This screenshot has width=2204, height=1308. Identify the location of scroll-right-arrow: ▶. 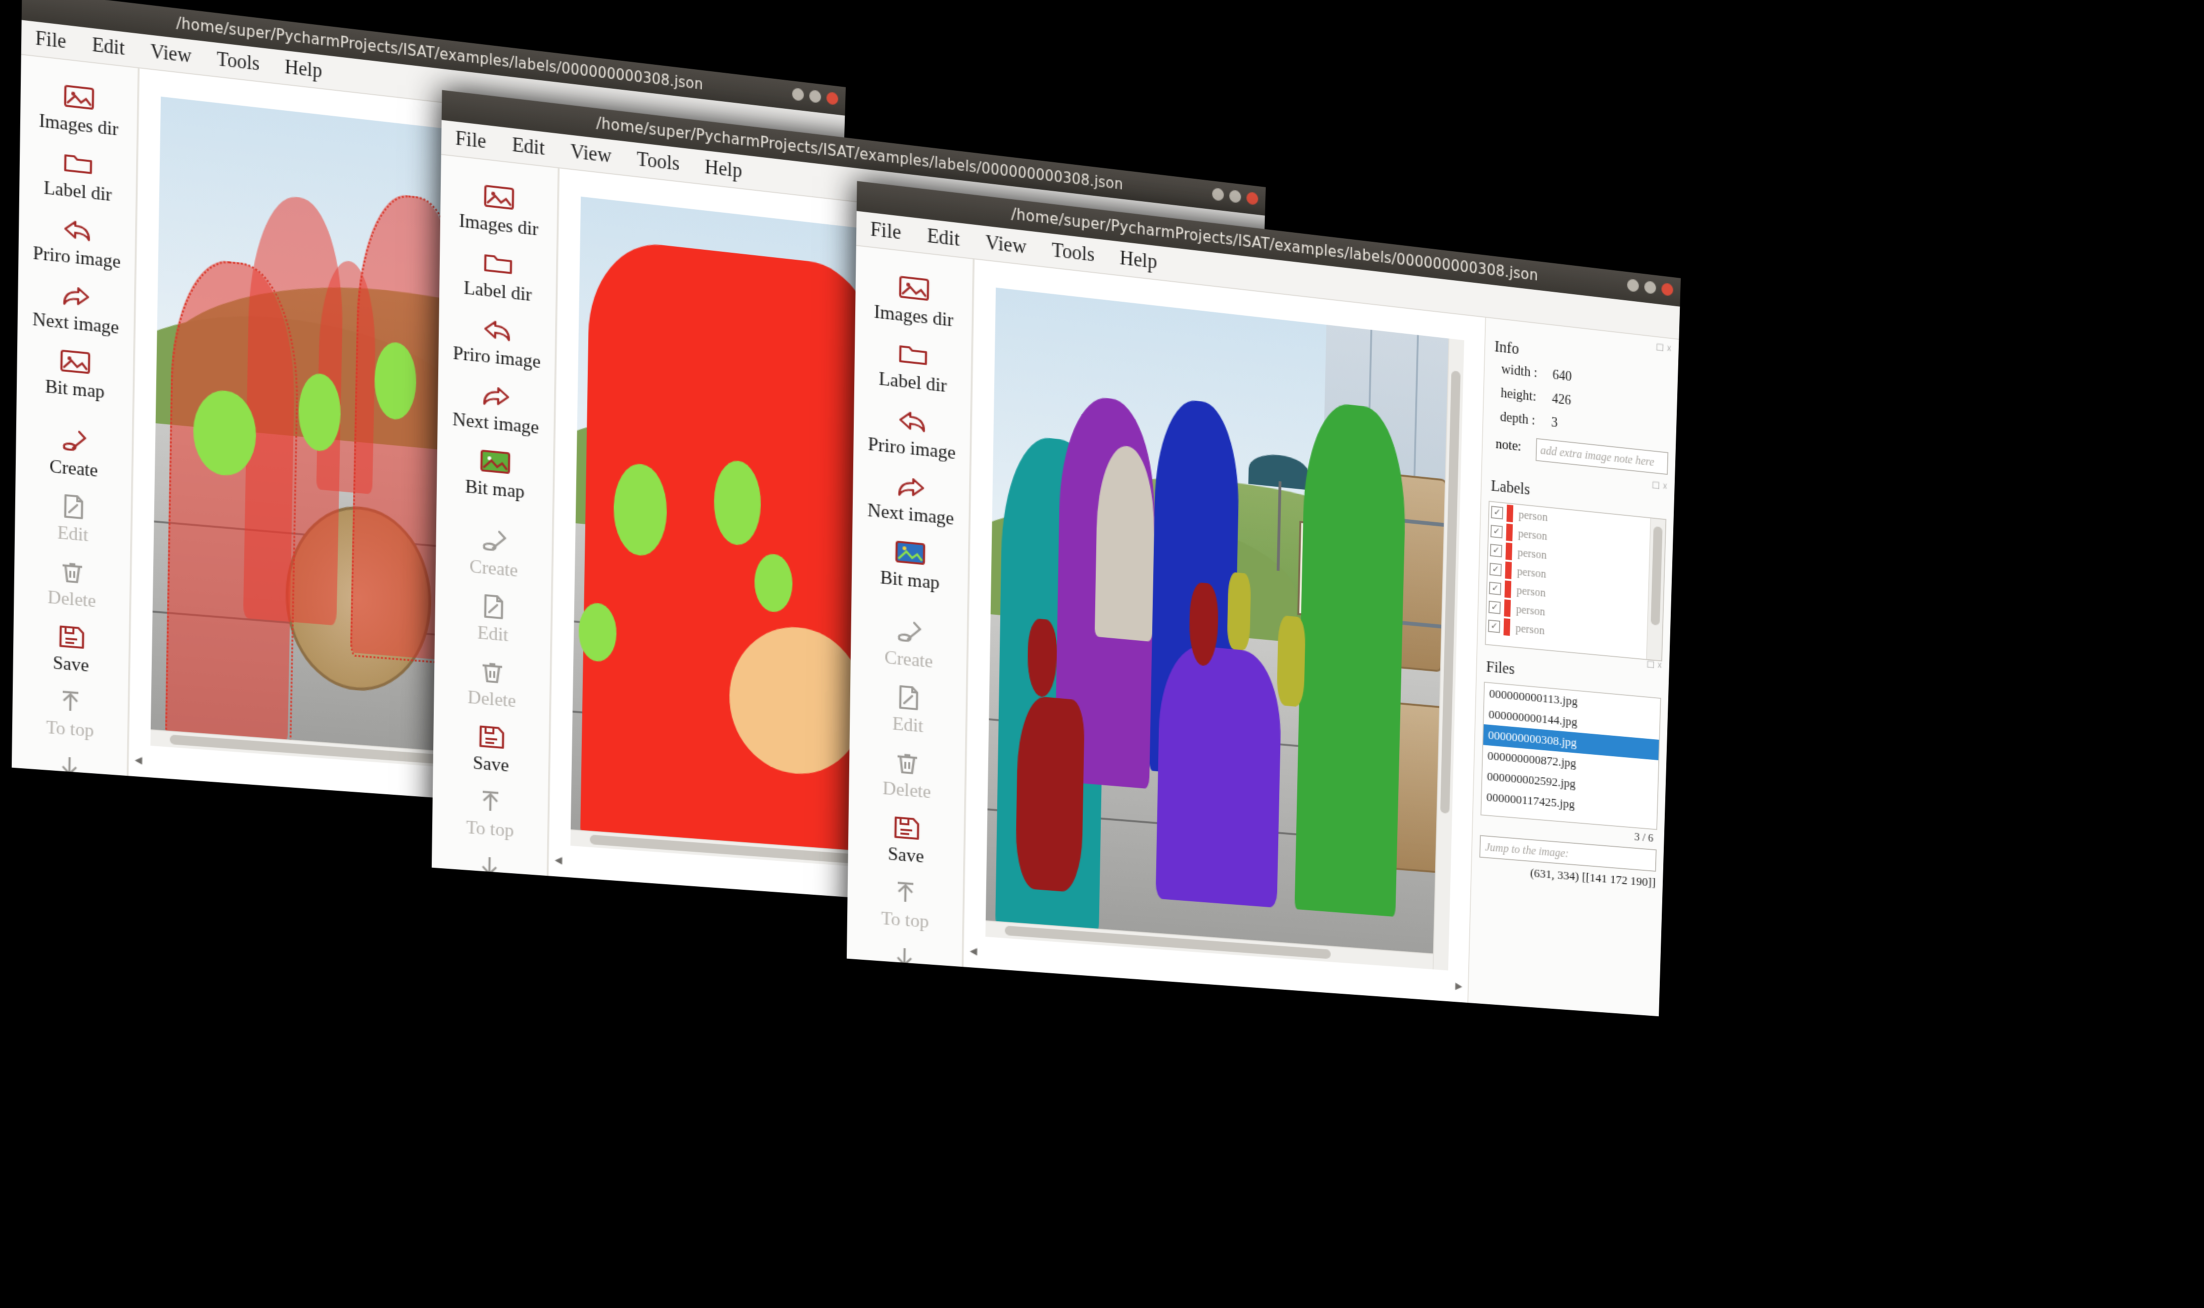
(1458, 986).